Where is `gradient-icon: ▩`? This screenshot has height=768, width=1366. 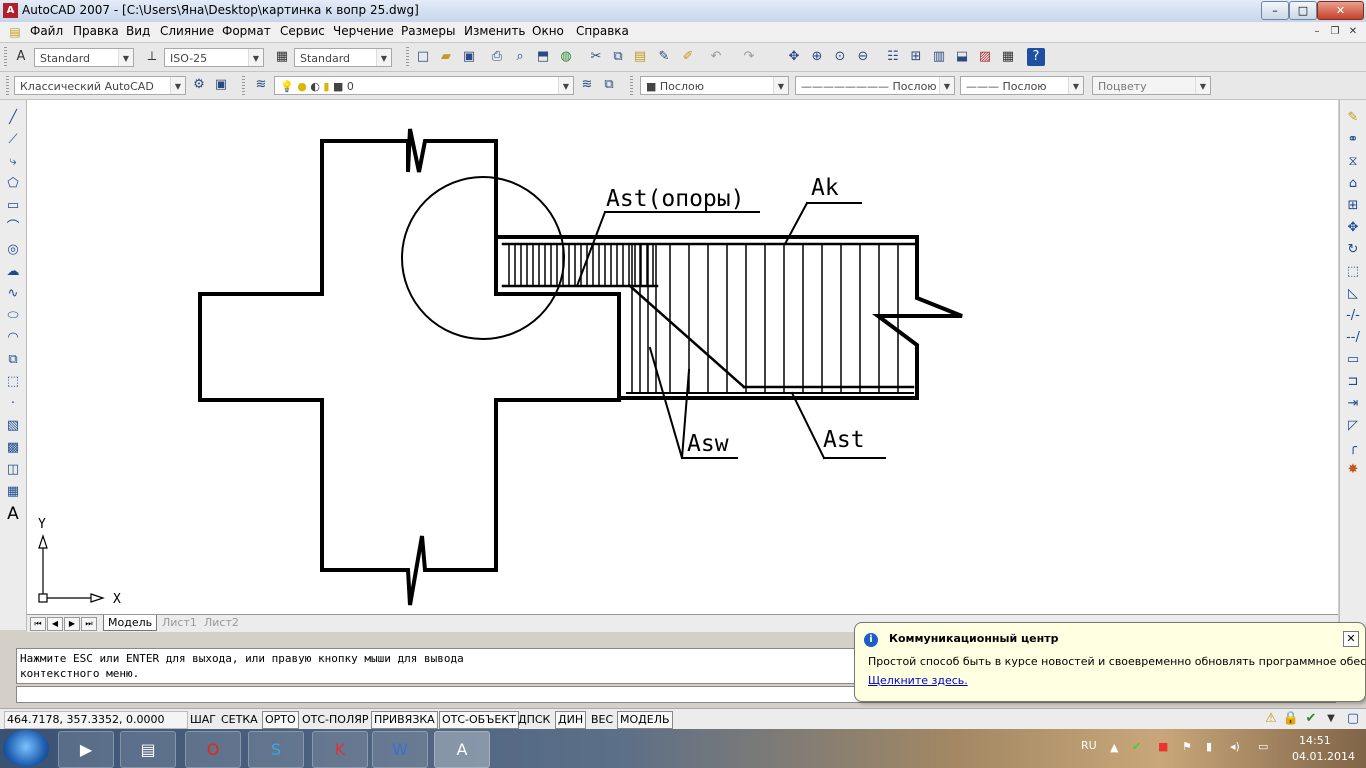 gradient-icon: ▩ is located at coordinates (13, 448).